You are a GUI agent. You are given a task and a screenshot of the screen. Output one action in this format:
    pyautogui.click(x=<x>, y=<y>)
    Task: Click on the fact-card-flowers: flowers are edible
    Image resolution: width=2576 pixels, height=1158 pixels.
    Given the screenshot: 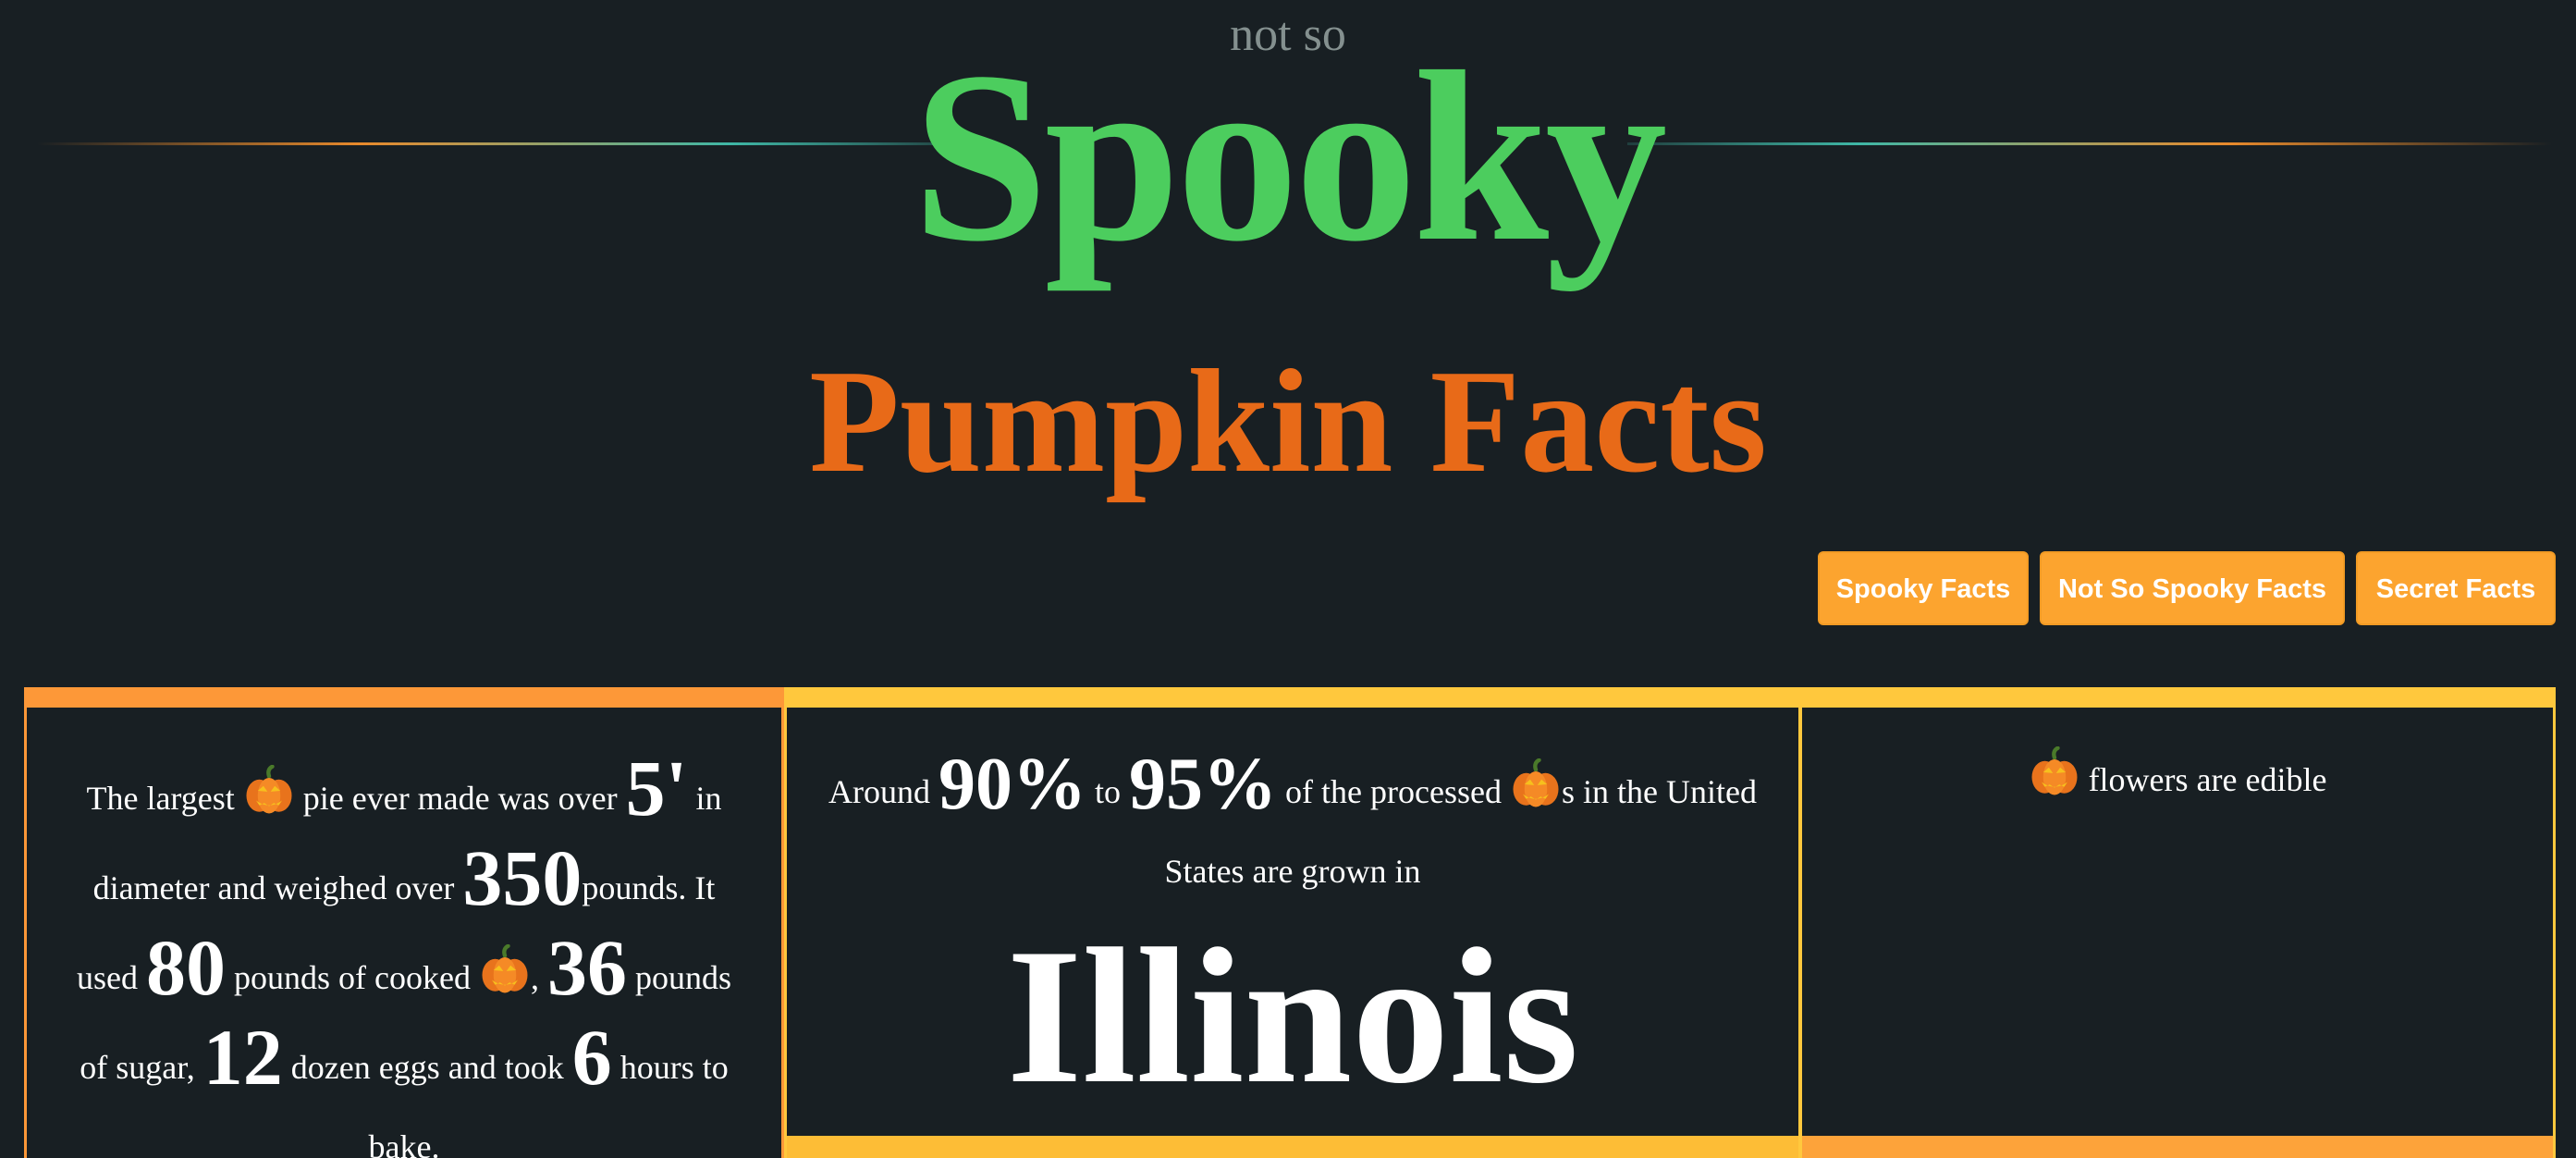 What is the action you would take?
    pyautogui.click(x=2178, y=922)
    